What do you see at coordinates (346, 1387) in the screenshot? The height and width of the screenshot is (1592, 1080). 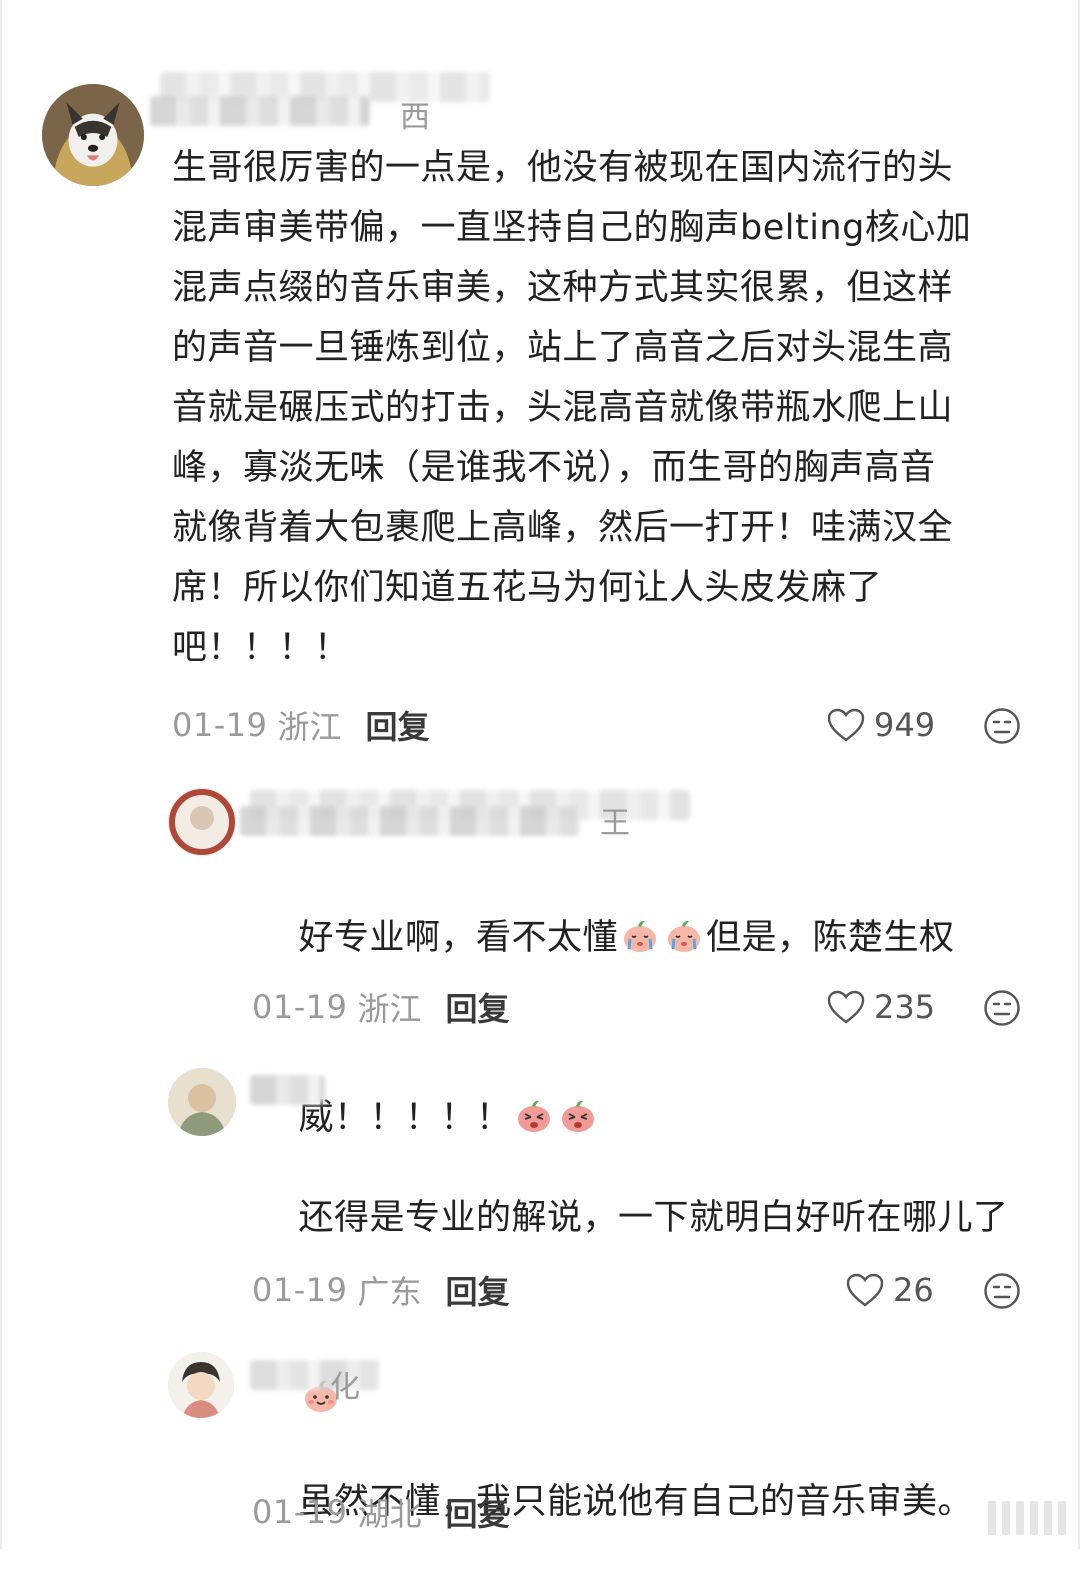 I see `username-tail: 化` at bounding box center [346, 1387].